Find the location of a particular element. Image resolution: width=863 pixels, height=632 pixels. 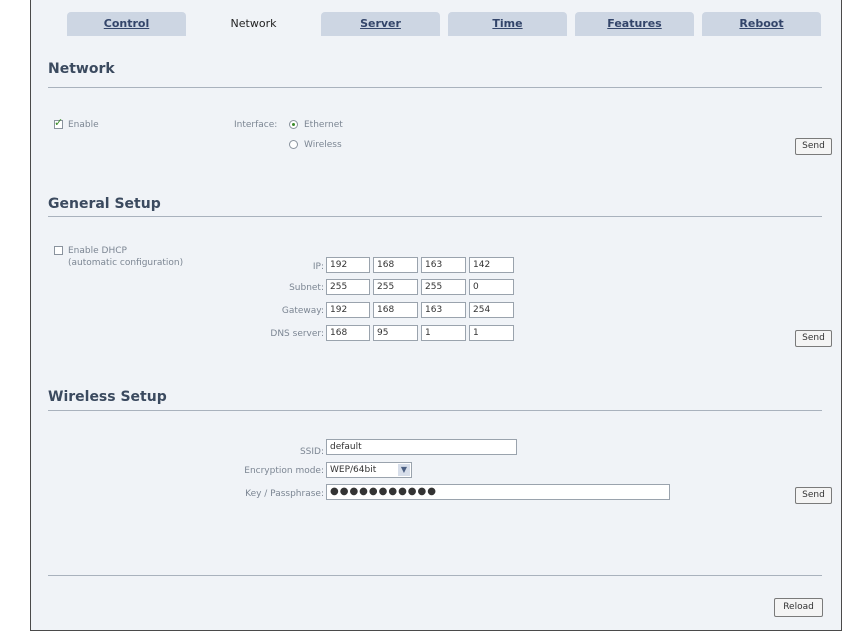

network-divider is located at coordinates (435, 87).